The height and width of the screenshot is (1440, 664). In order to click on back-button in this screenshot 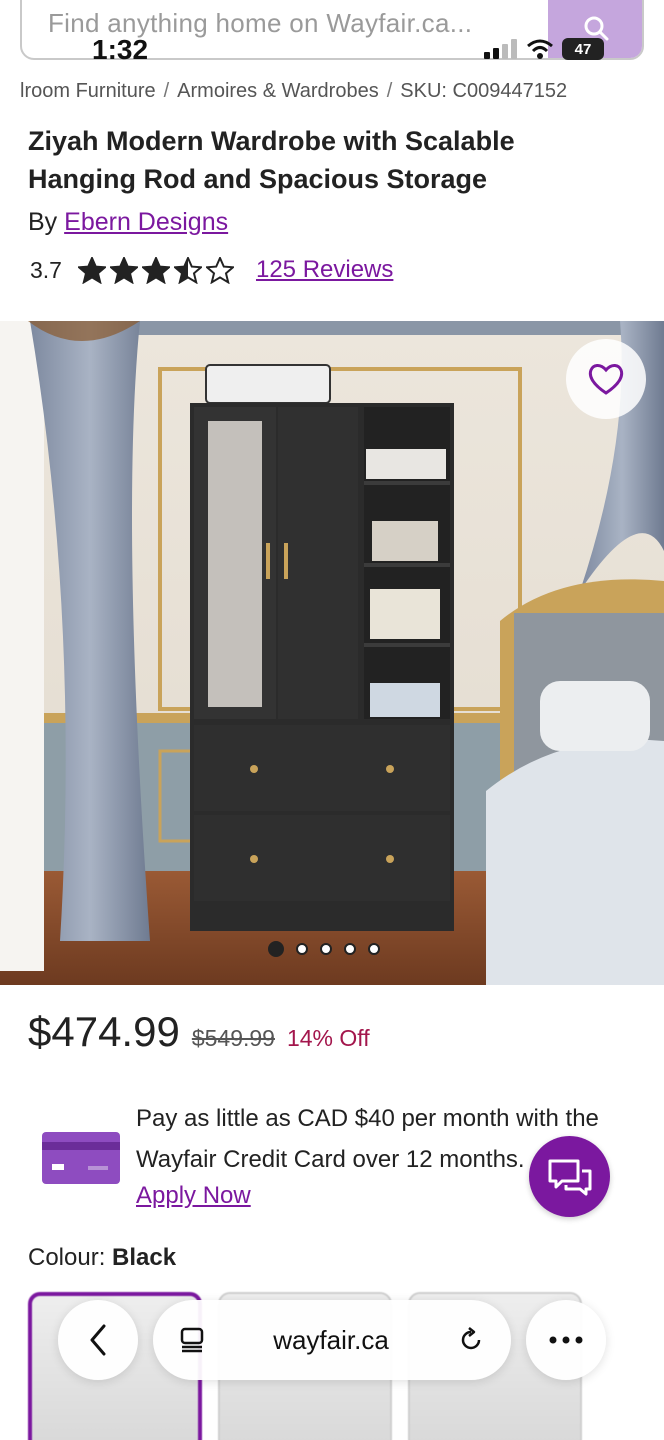, I will do `click(98, 1340)`.